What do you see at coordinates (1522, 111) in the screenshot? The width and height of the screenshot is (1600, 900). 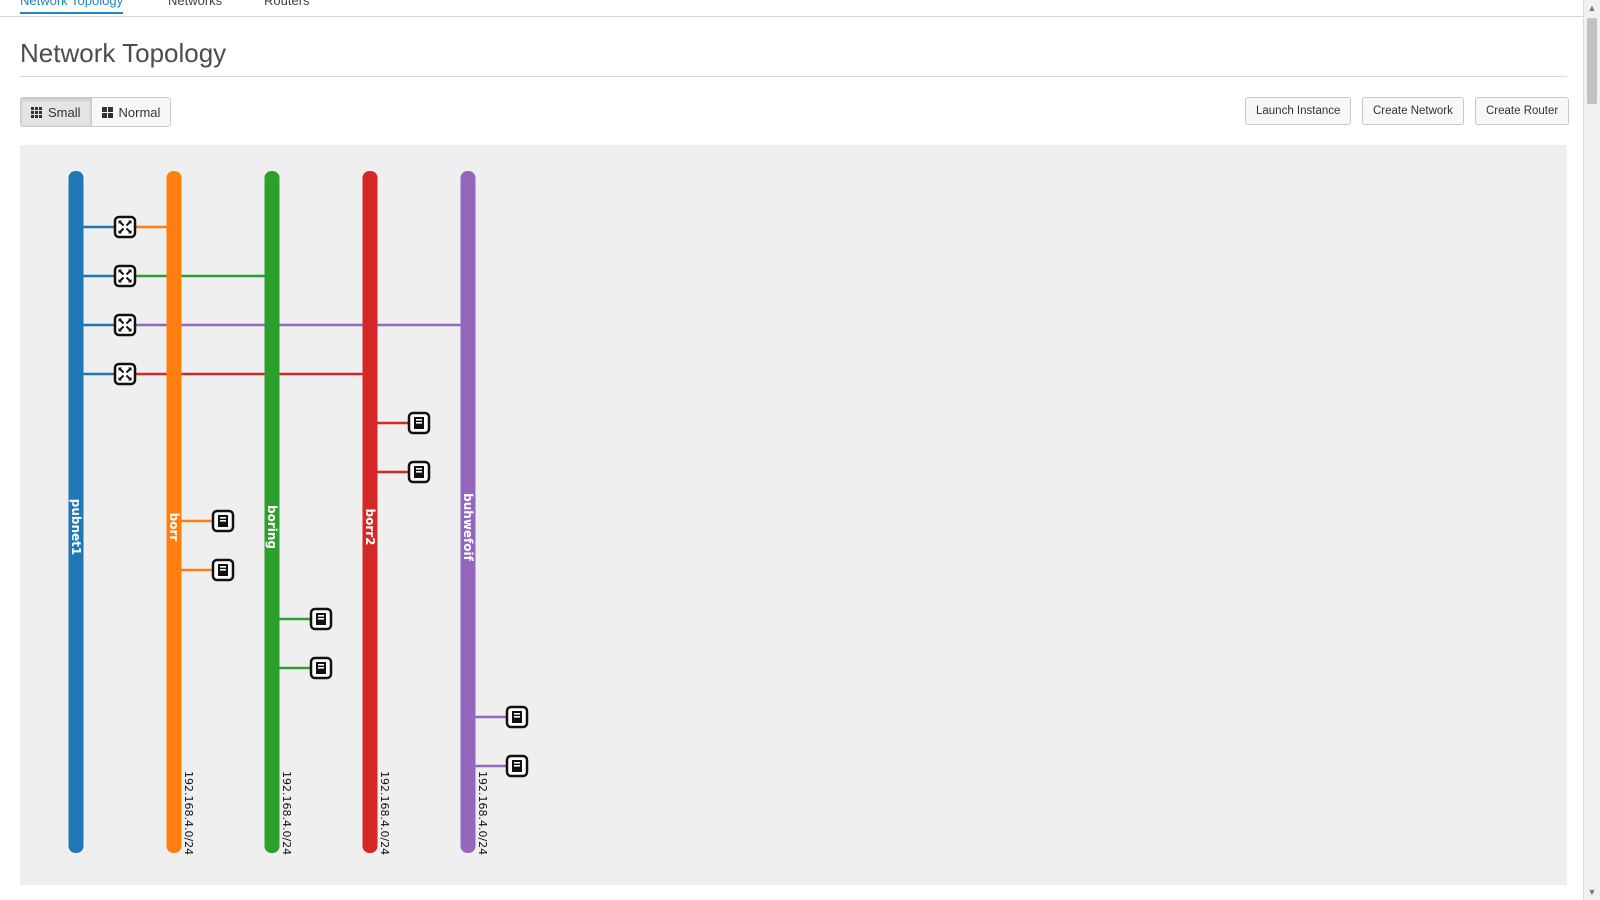 I see `create-router-button: Create Router` at bounding box center [1522, 111].